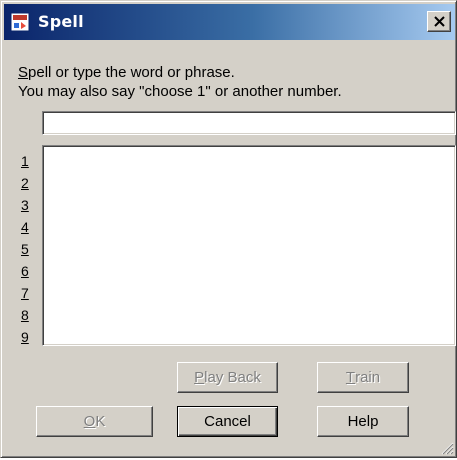 This screenshot has width=457, height=460. I want to click on choice-number-7: 7, so click(25, 293).